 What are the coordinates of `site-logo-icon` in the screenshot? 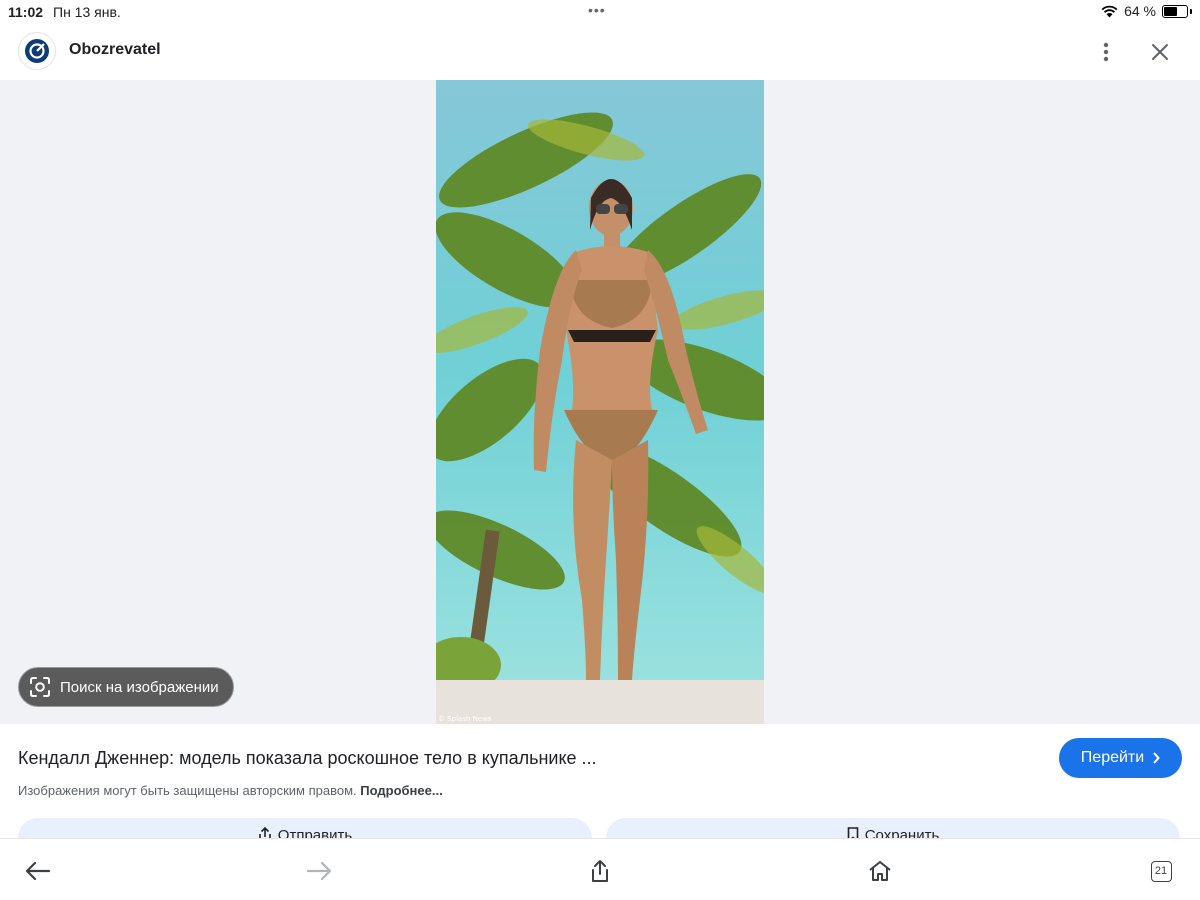 It's located at (37, 51).